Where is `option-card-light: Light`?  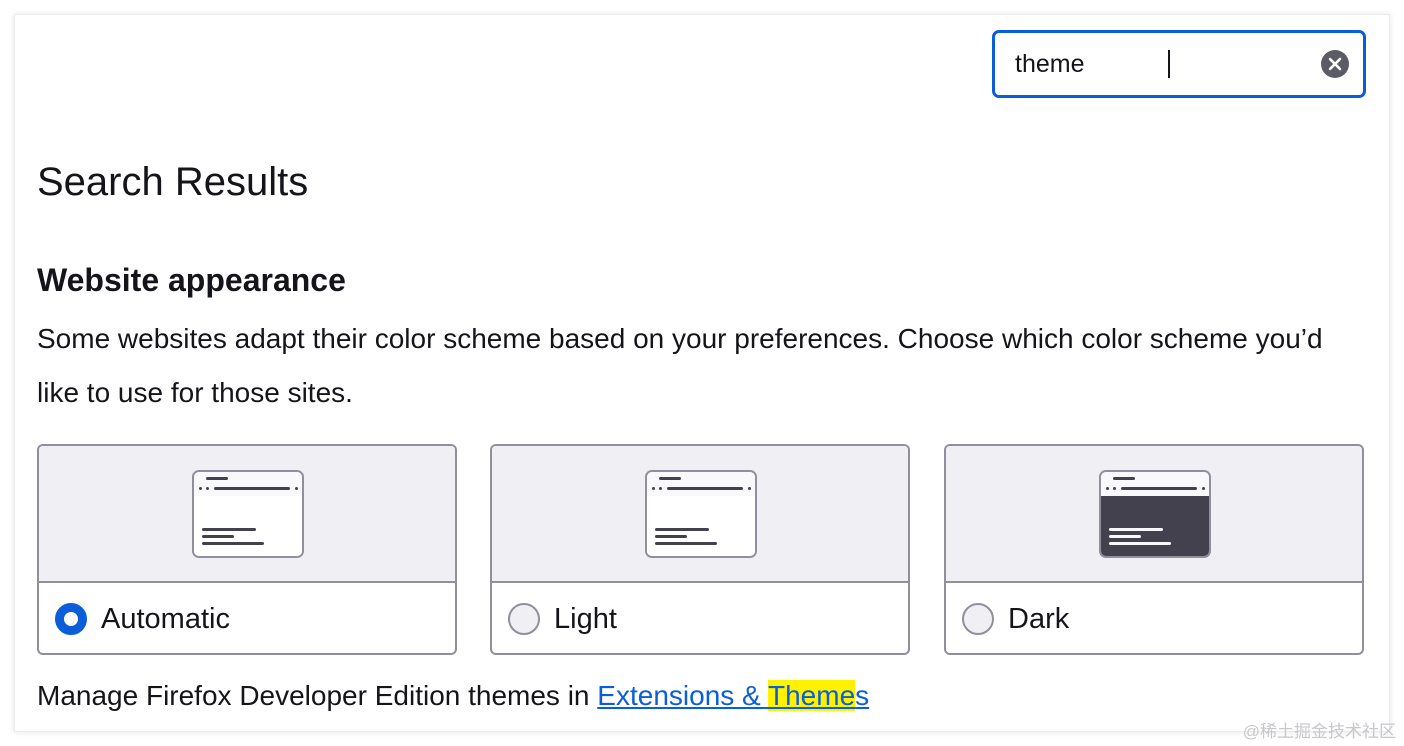 option-card-light: Light is located at coordinates (700, 549).